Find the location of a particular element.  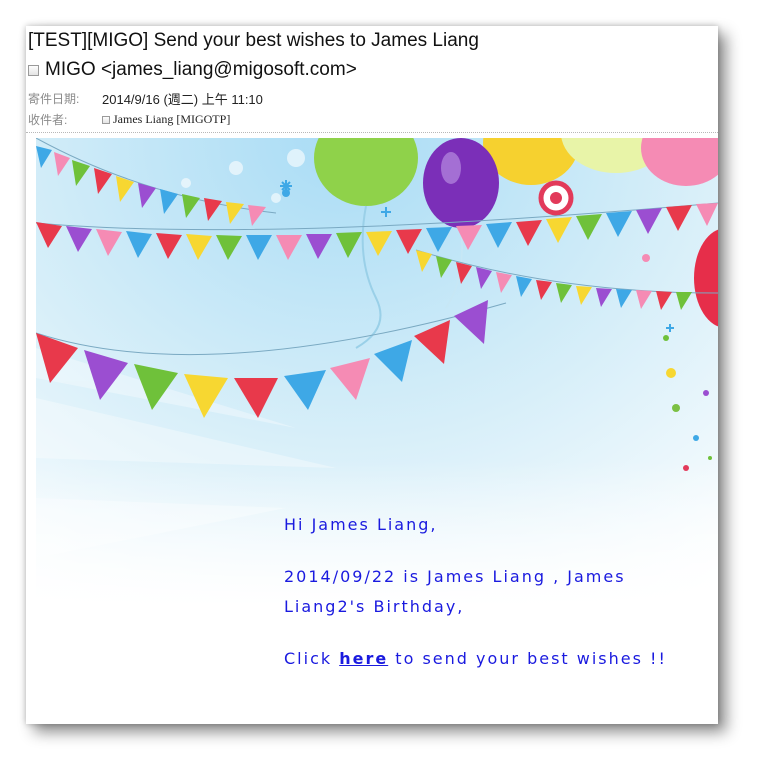

cta-paragraph: Click here to send your best wishes !! is located at coordinates (484, 659).